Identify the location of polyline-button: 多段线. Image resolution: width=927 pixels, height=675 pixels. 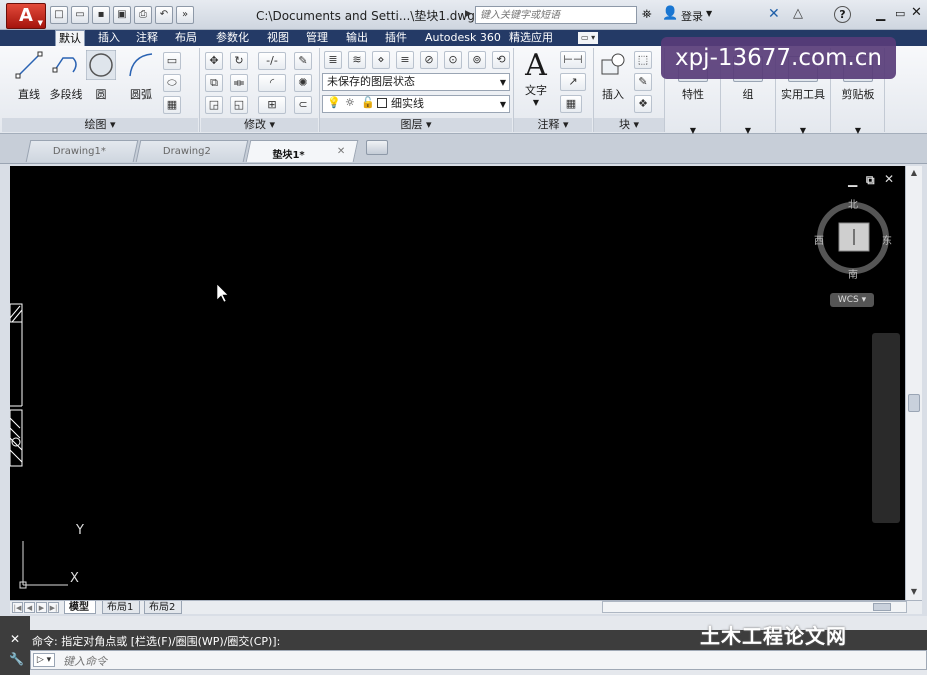
(66, 76).